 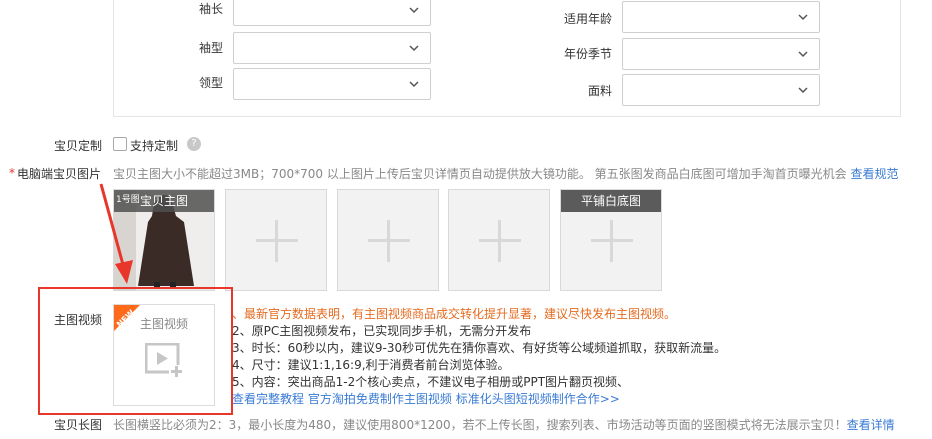 I want to click on age-range-select, so click(x=721, y=17).